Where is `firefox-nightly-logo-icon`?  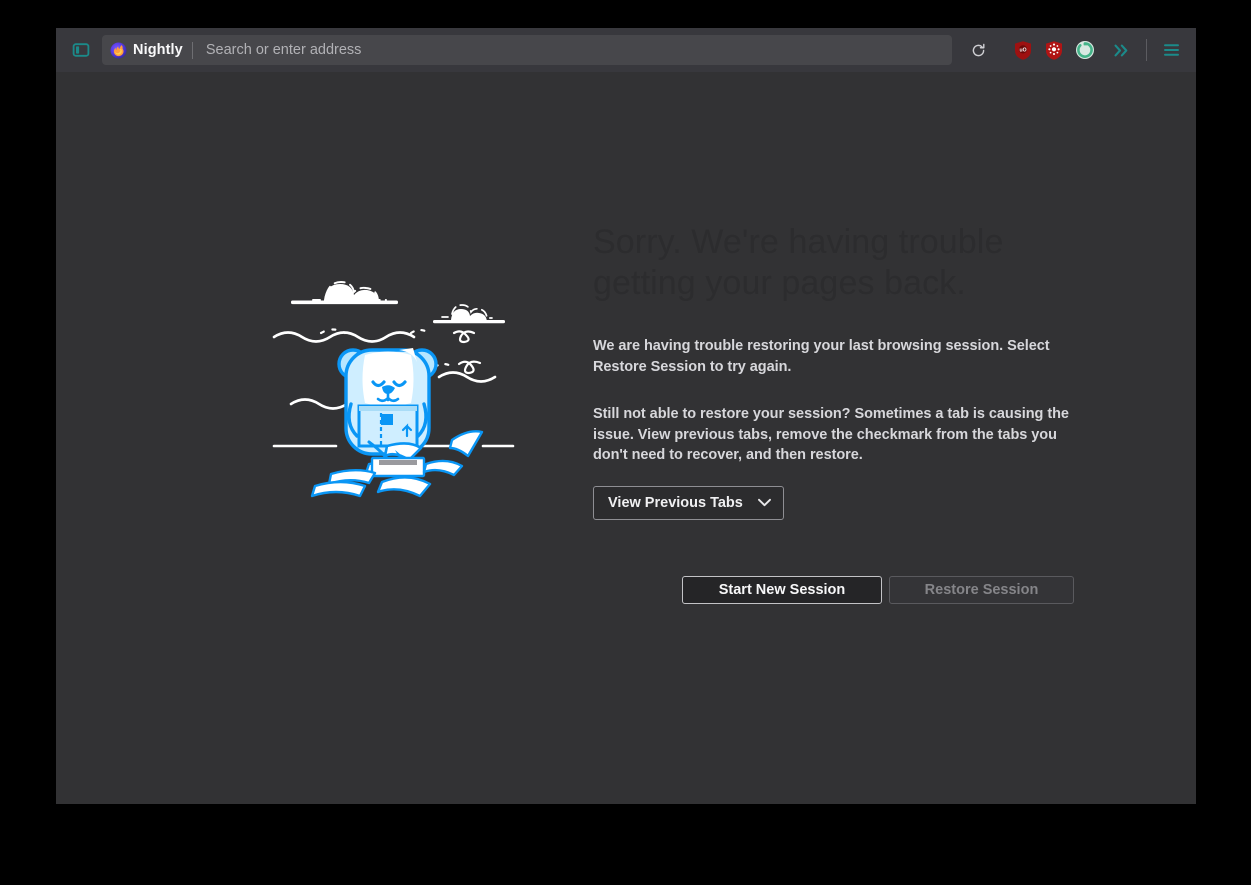
firefox-nightly-logo-icon is located at coordinates (118, 50).